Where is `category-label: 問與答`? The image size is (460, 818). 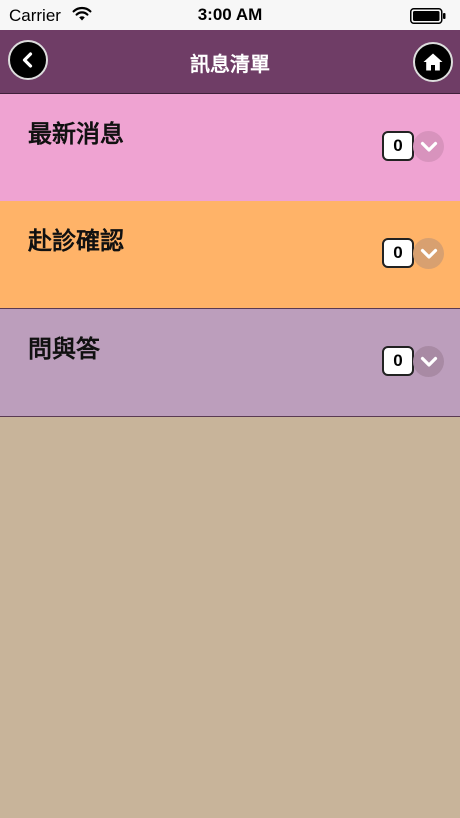 category-label: 問與答 is located at coordinates (64, 349).